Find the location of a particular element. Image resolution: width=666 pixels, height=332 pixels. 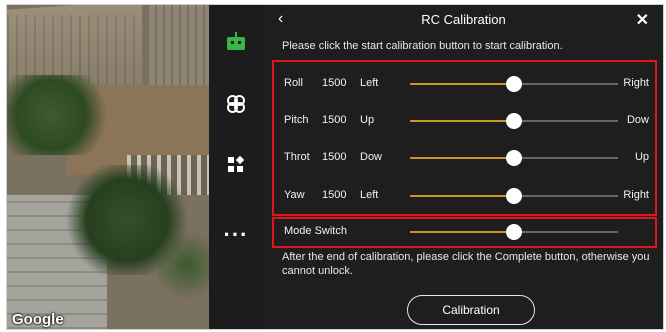

mode-switch-row: Mode Switch is located at coordinates (464, 232).